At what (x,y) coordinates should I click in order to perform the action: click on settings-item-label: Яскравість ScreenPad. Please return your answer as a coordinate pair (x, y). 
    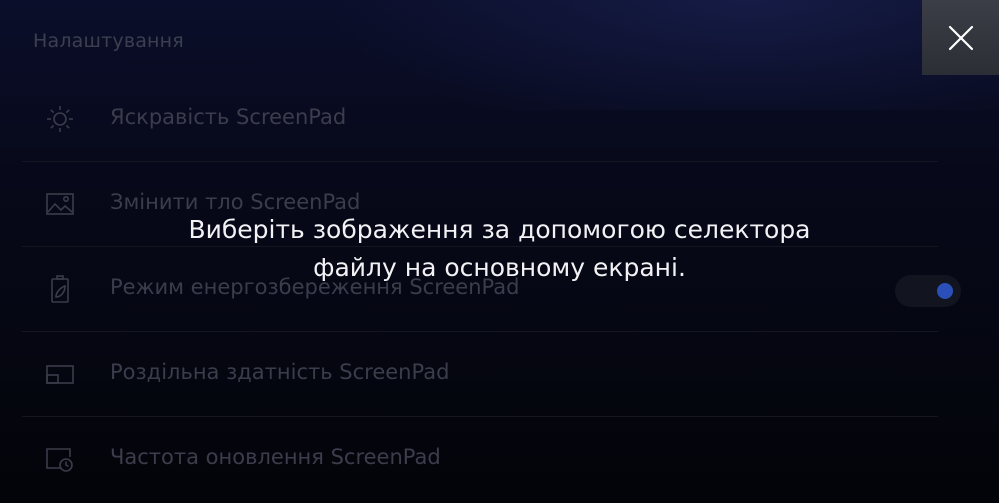
    Looking at the image, I should click on (228, 117).